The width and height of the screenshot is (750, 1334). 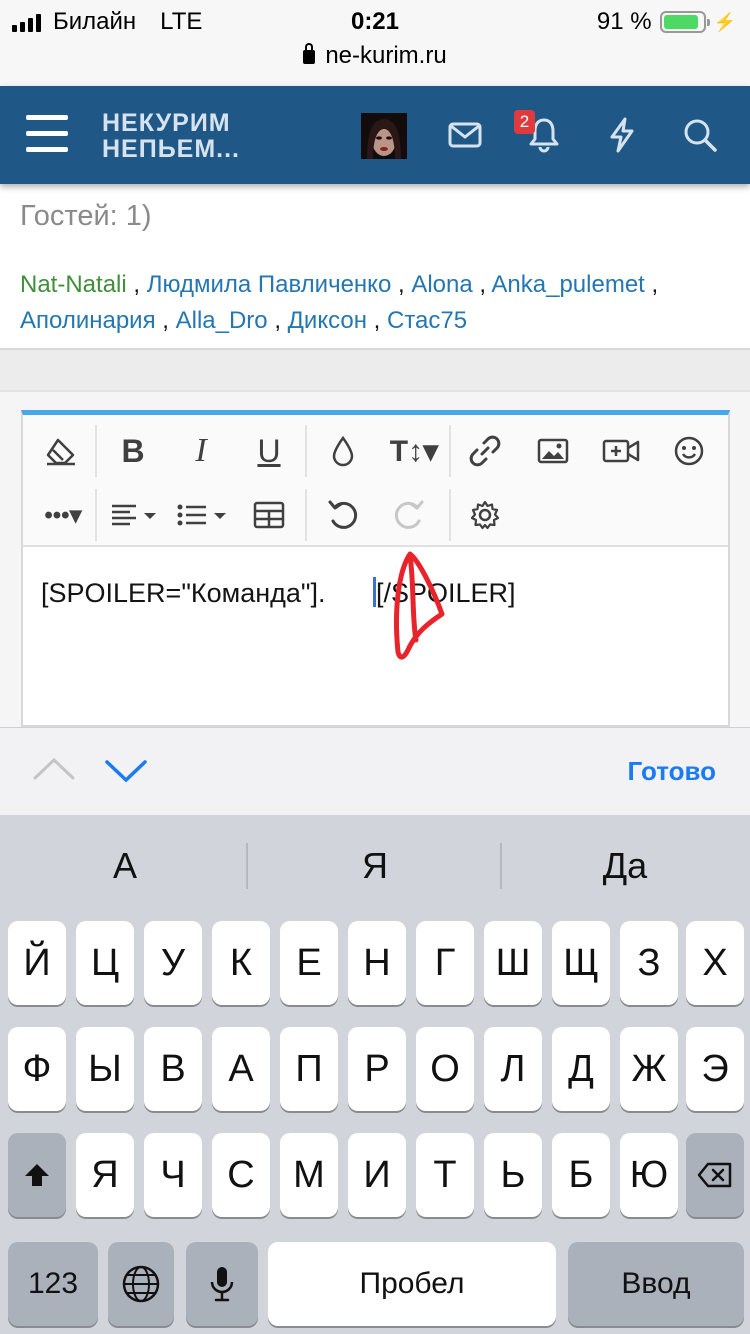 I want to click on key: Ц, so click(x=105, y=963).